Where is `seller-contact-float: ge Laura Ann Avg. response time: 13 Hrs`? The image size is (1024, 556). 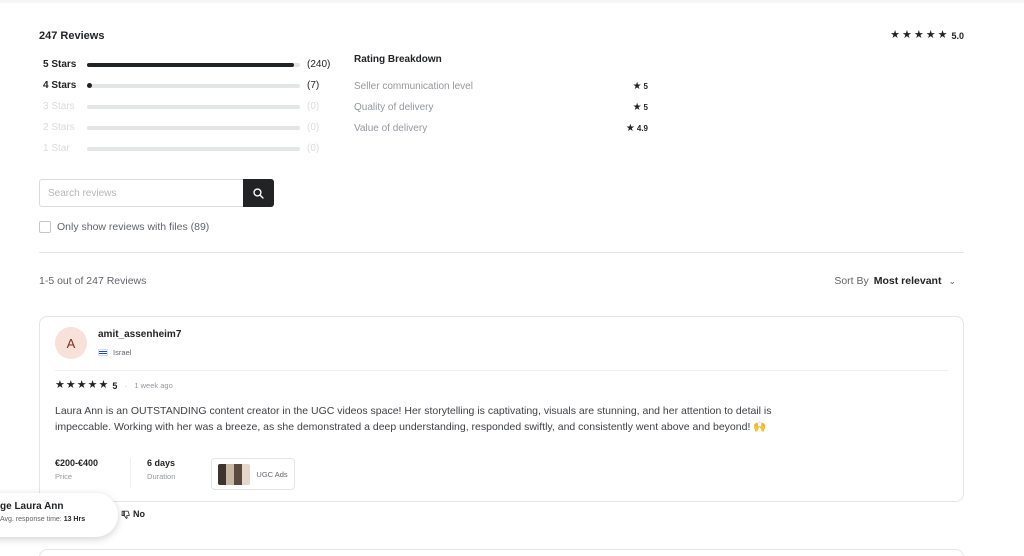 seller-contact-float: ge Laura Ann Avg. response time: 13 Hrs is located at coordinates (59, 515).